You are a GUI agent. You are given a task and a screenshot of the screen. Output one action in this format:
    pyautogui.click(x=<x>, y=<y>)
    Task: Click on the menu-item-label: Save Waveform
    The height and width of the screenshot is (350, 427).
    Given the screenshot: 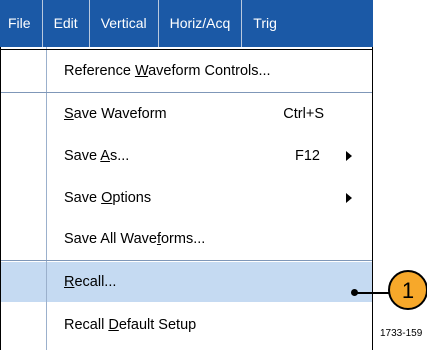 What is the action you would take?
    pyautogui.click(x=115, y=114)
    